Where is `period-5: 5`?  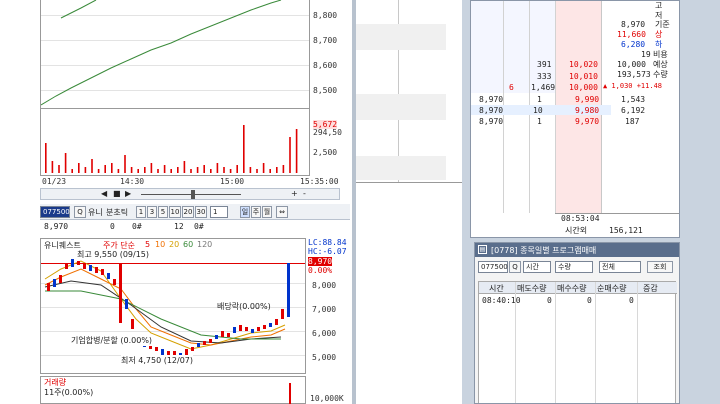 period-5: 5 is located at coordinates (163, 212).